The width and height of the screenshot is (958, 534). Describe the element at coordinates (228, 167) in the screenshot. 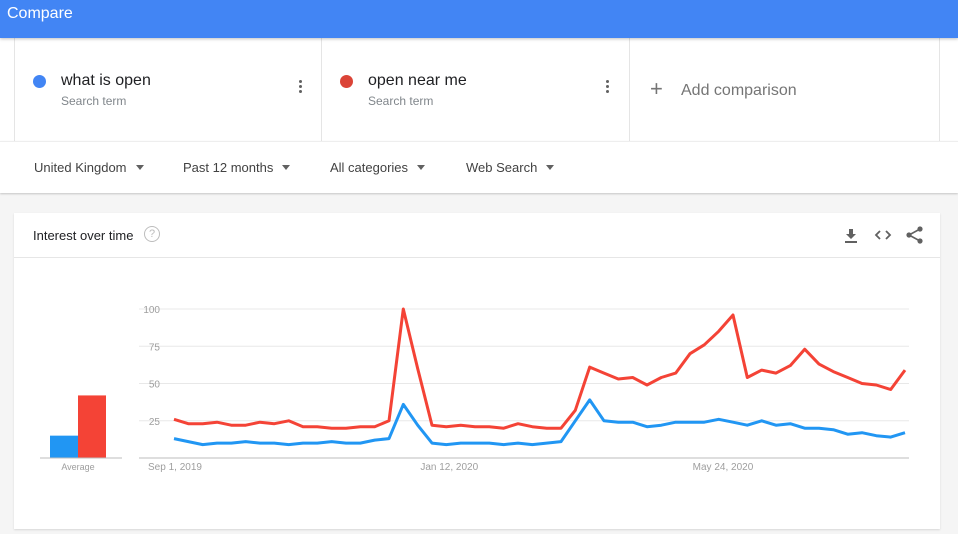

I see `time-range-label: Past 12 months` at that location.